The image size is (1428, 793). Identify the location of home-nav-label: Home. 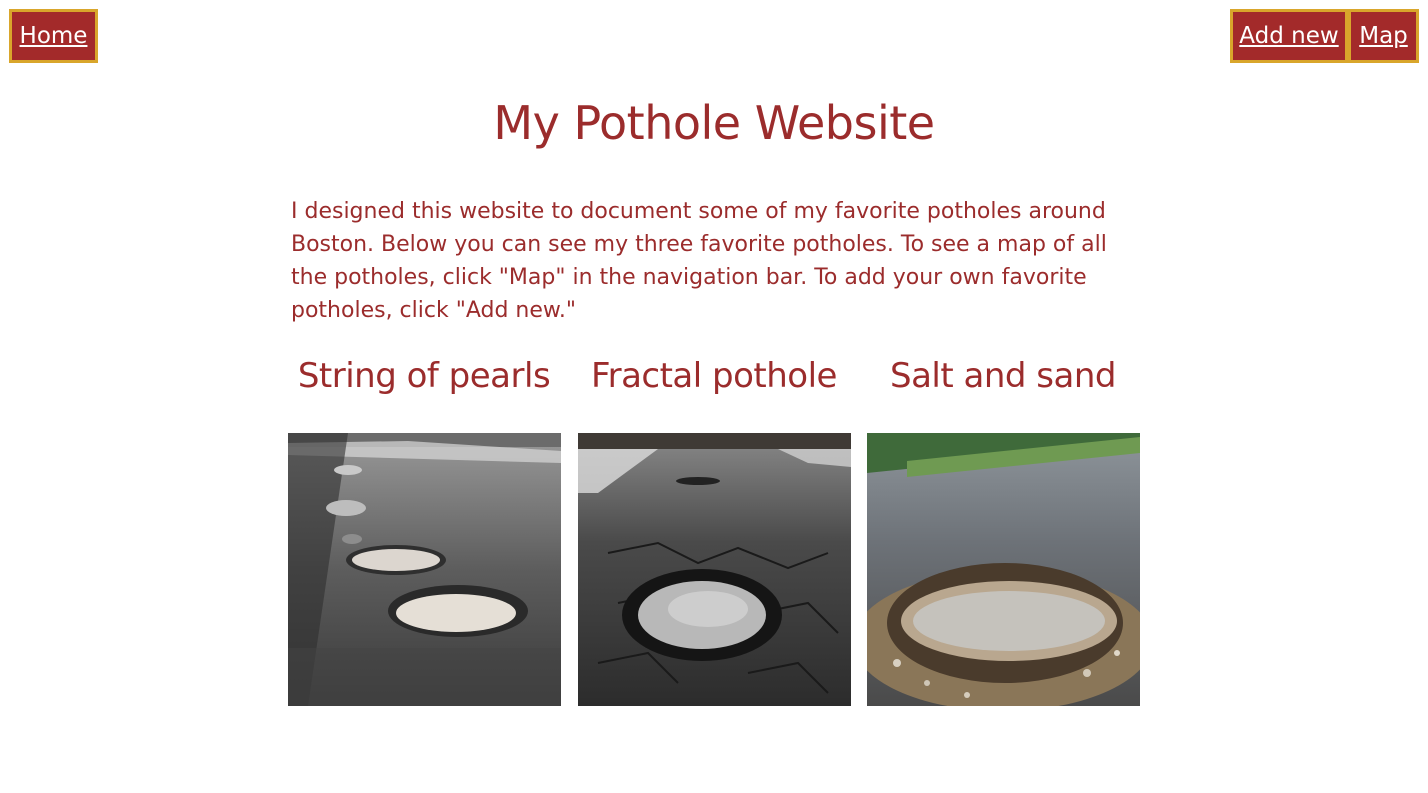
(53, 36).